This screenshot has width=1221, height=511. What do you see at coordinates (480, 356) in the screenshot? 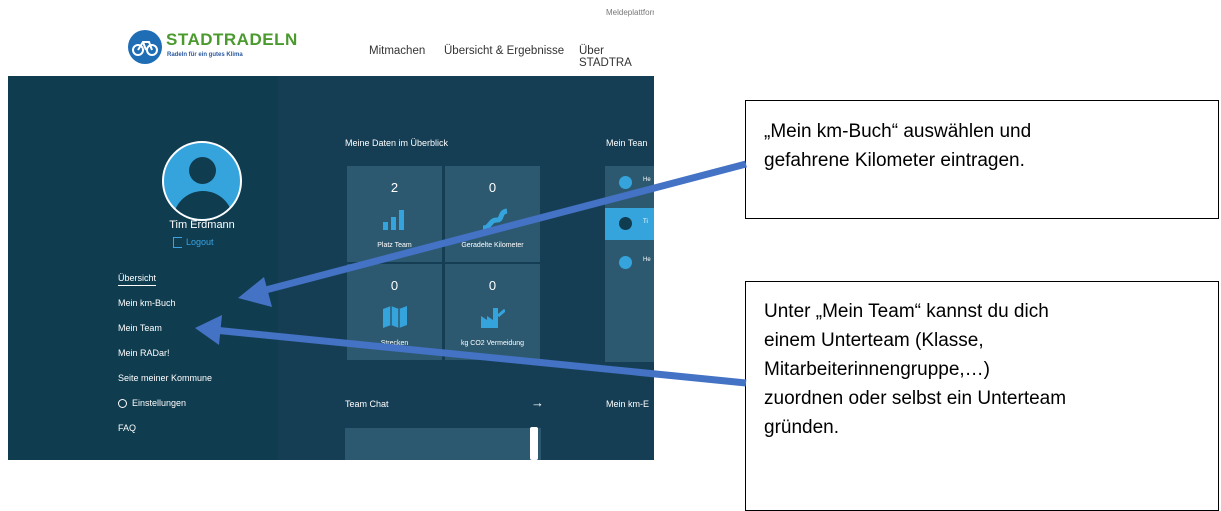
I see `arrow-to-mein-team` at bounding box center [480, 356].